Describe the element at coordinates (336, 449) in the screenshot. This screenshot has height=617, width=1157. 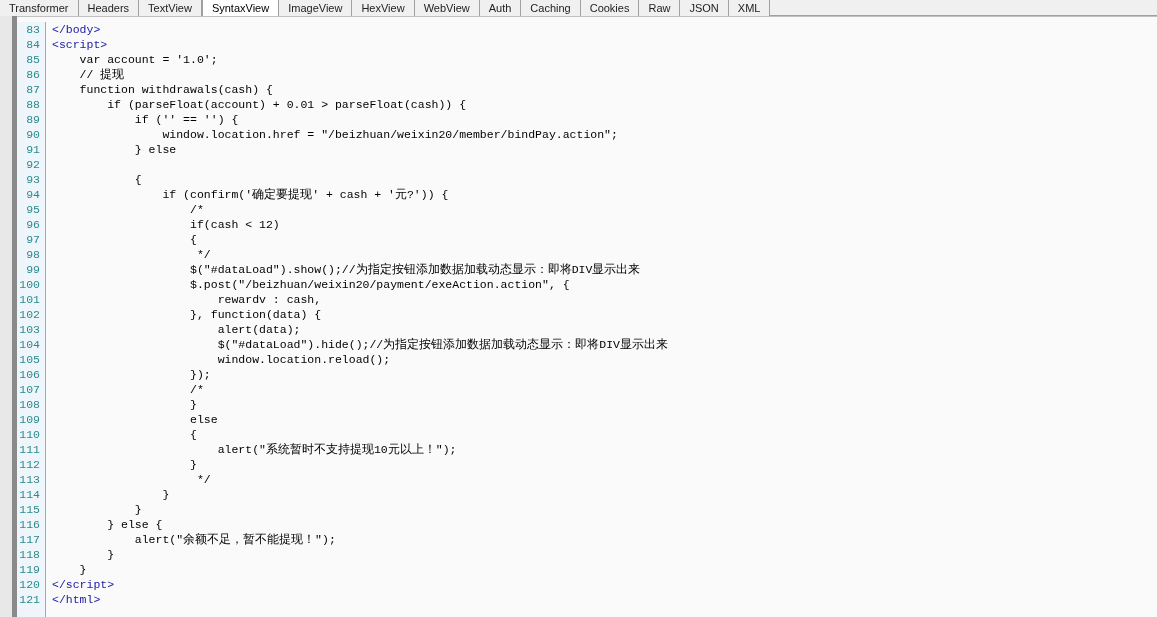
I see `code-line: alert("系统暂时不支持提现10元以上！");` at that location.